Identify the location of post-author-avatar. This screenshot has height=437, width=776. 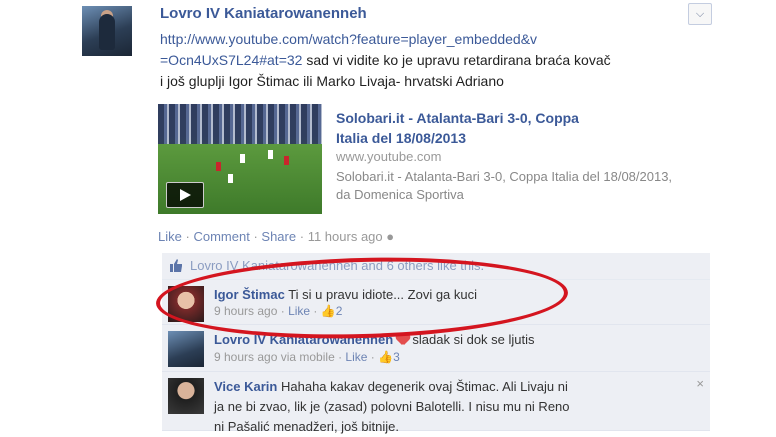
(107, 31).